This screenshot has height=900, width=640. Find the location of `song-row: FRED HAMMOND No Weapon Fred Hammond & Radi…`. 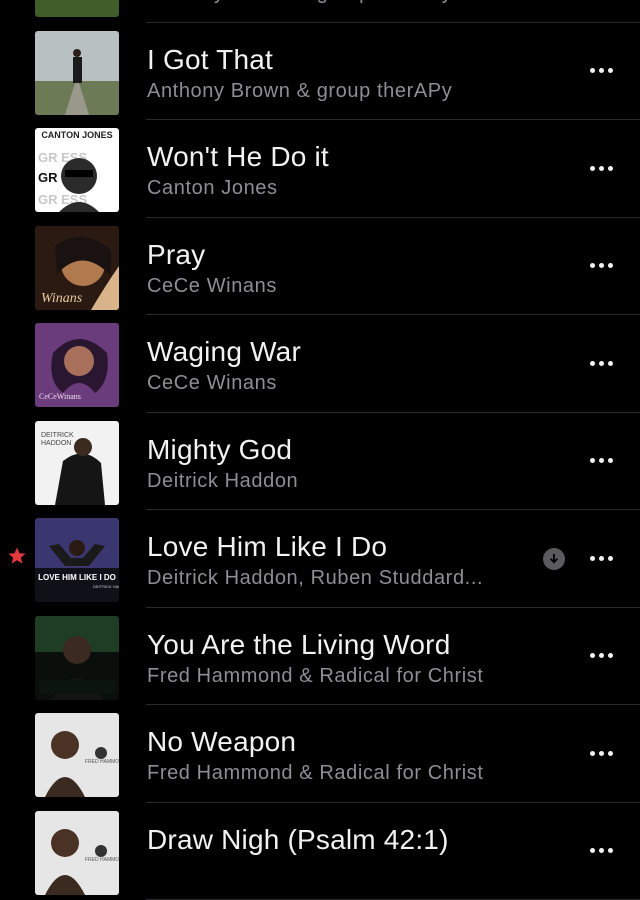

song-row: FRED HAMMOND No Weapon Fred Hammond & Radi… is located at coordinates (320, 754).